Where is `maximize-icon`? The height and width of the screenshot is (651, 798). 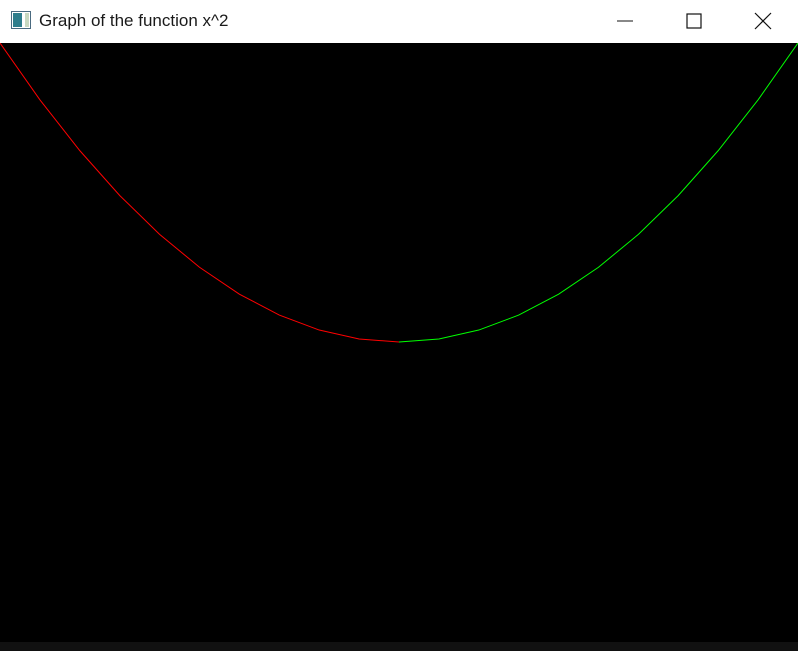
maximize-icon is located at coordinates (694, 21).